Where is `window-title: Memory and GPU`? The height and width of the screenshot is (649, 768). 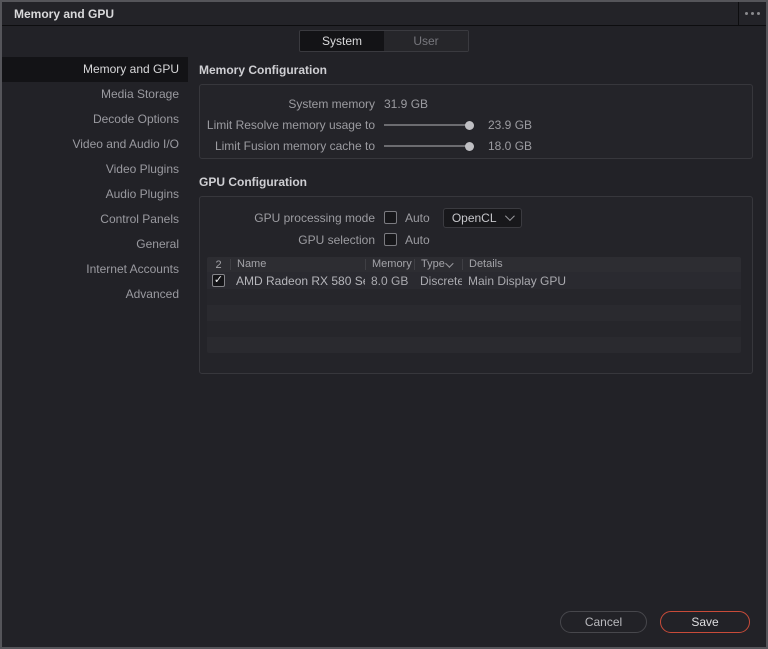 window-title: Memory and GPU is located at coordinates (64, 13).